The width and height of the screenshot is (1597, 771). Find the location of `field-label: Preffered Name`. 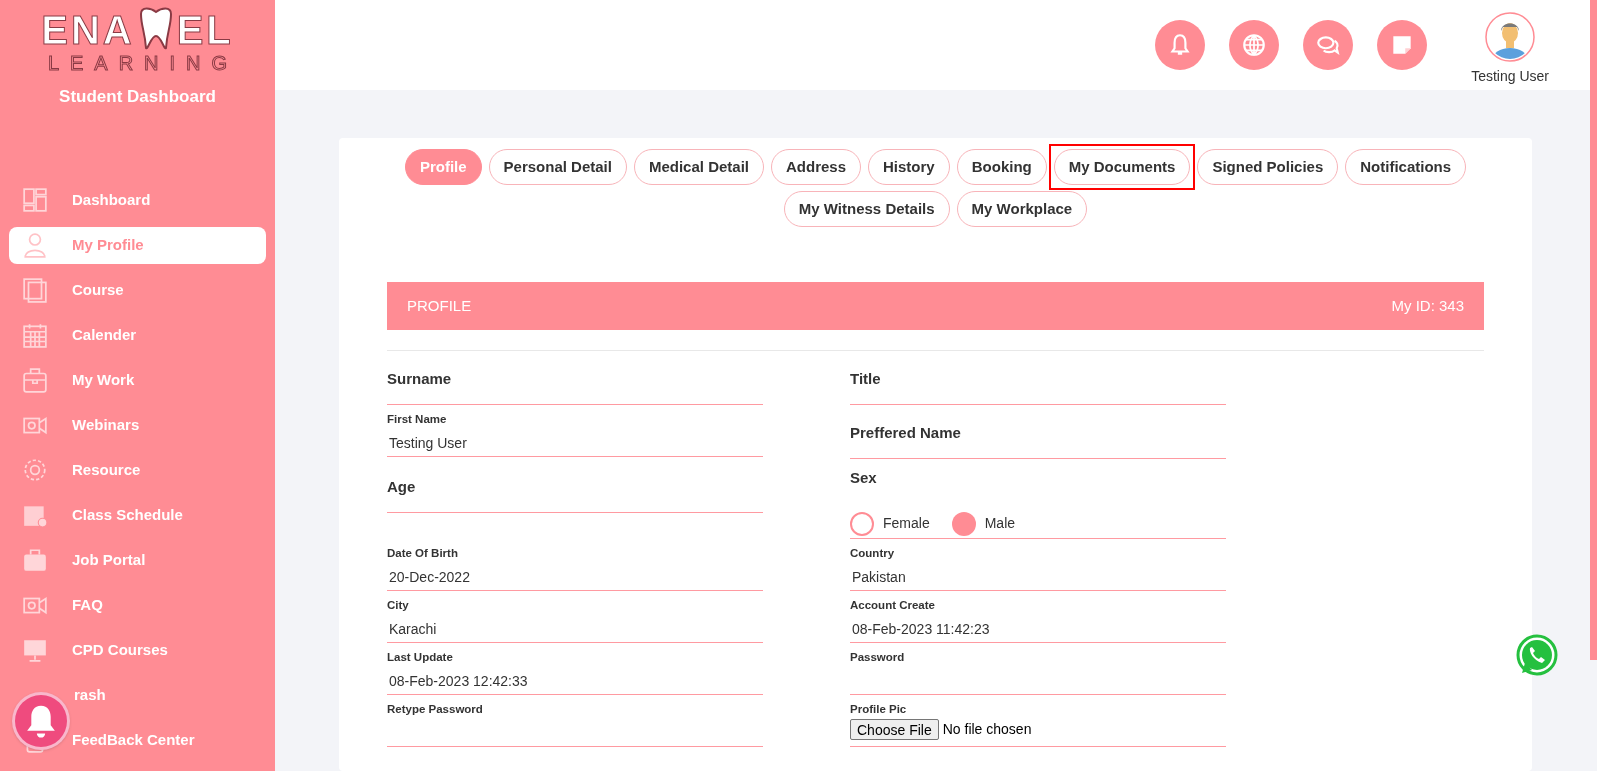

field-label: Preffered Name is located at coordinates (905, 433).